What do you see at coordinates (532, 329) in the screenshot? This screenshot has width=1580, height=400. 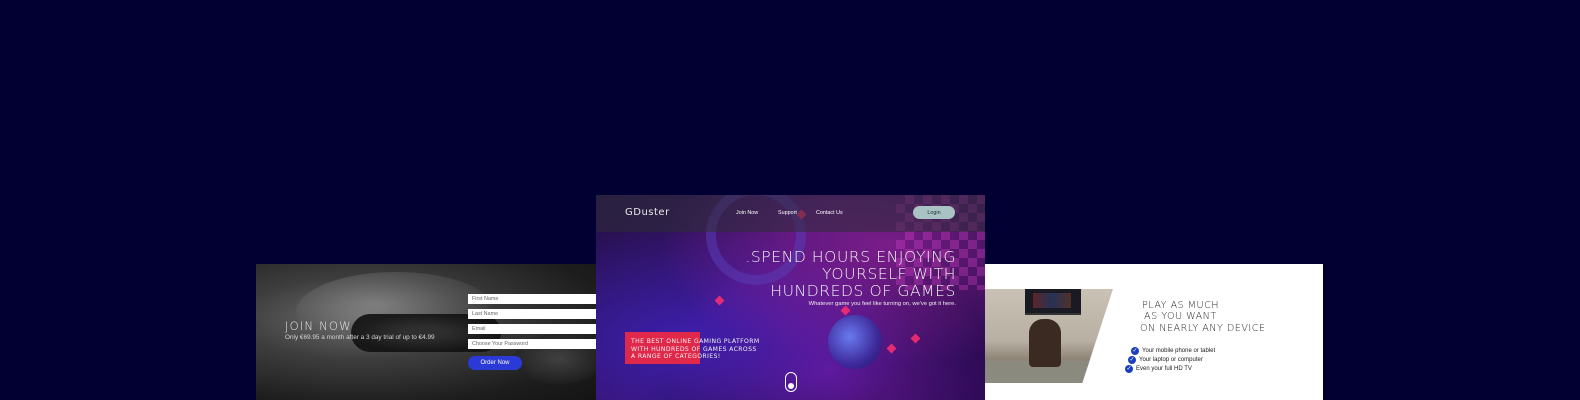 I see `email-field` at bounding box center [532, 329].